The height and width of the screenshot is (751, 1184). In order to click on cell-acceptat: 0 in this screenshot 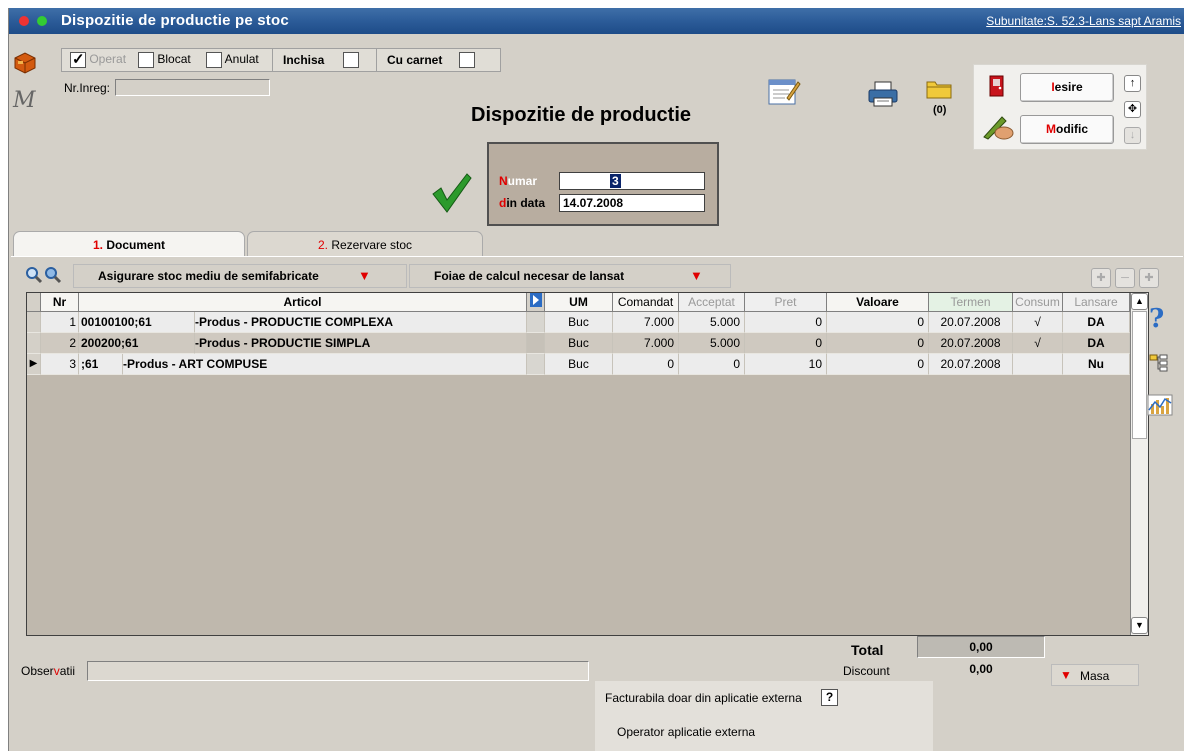, I will do `click(712, 364)`.